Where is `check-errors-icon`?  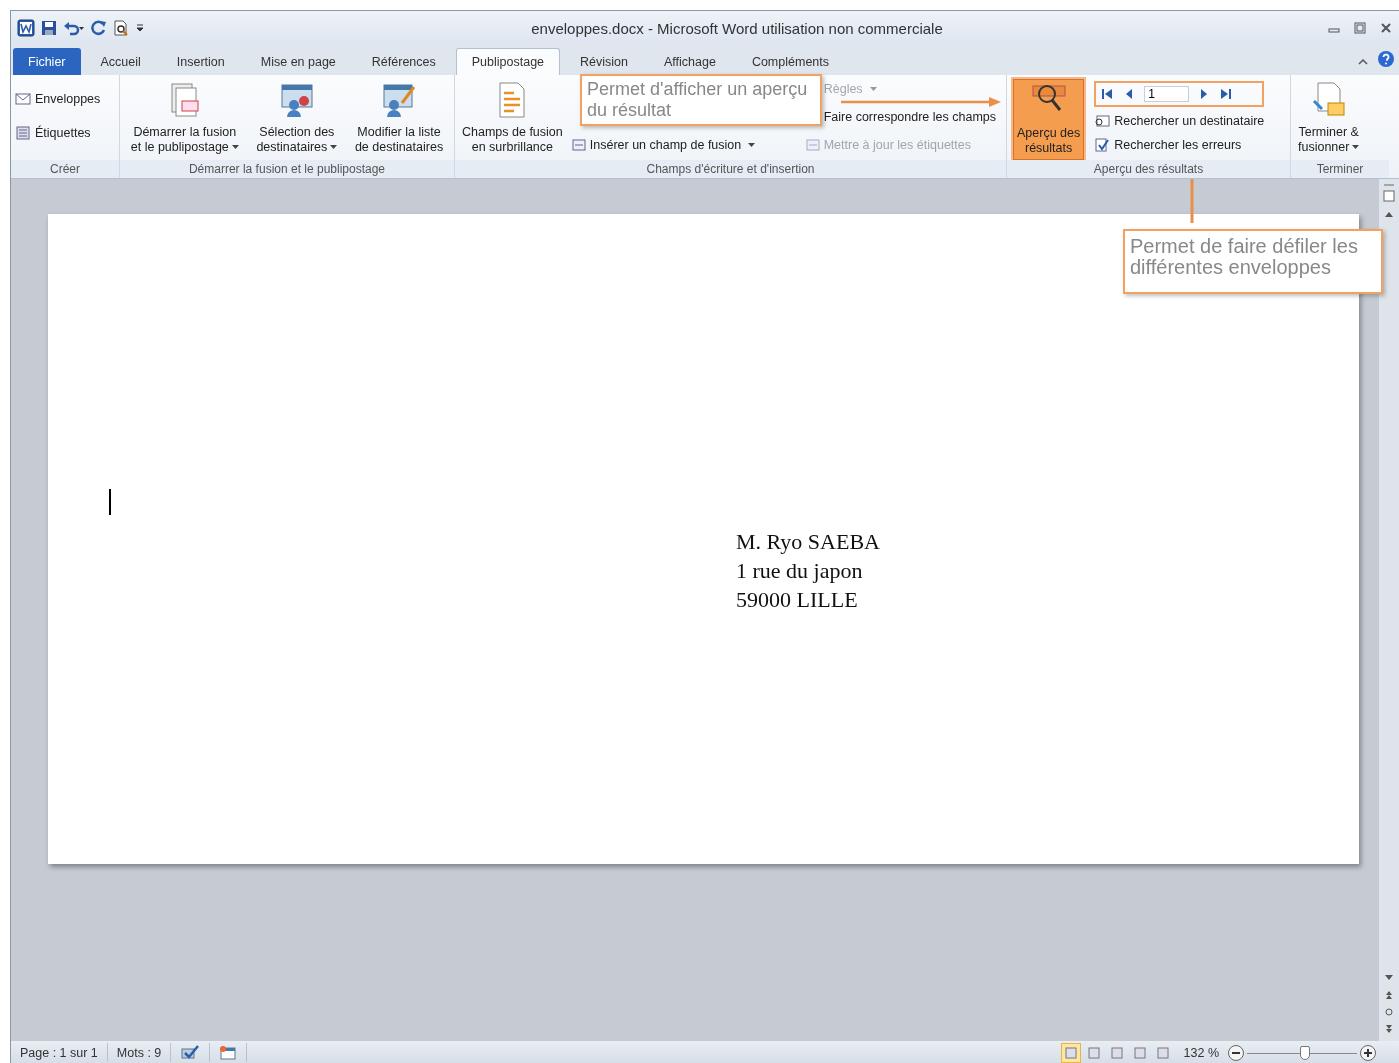 check-errors-icon is located at coordinates (1102, 145).